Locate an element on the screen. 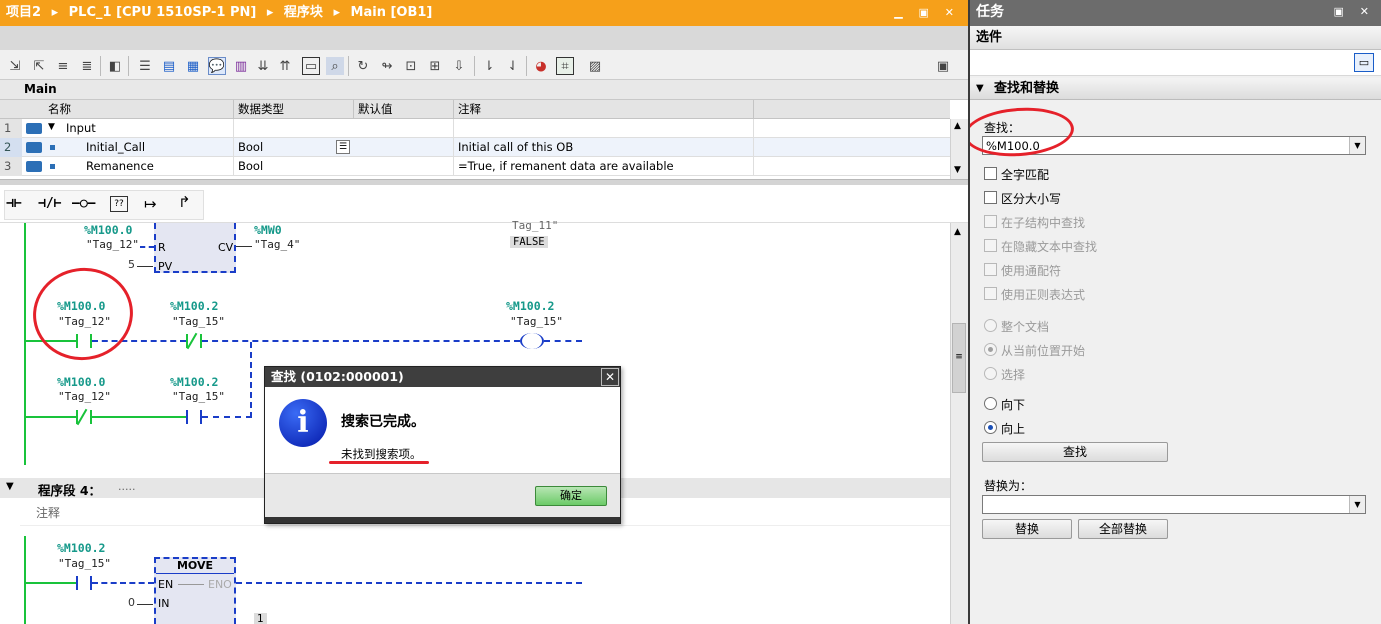 The height and width of the screenshot is (624, 1381). open-networks-icon: ▦ is located at coordinates (193, 66).